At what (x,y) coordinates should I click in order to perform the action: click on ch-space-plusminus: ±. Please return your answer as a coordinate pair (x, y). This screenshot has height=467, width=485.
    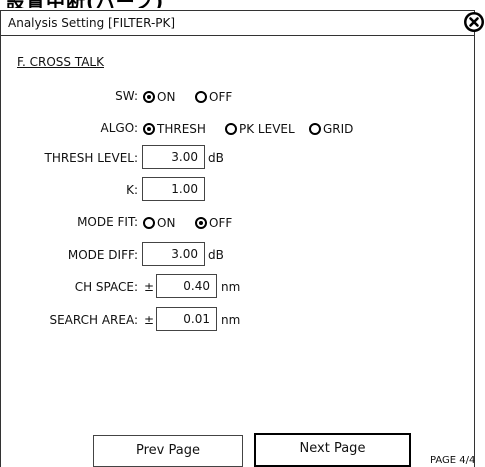
    Looking at the image, I should click on (149, 287).